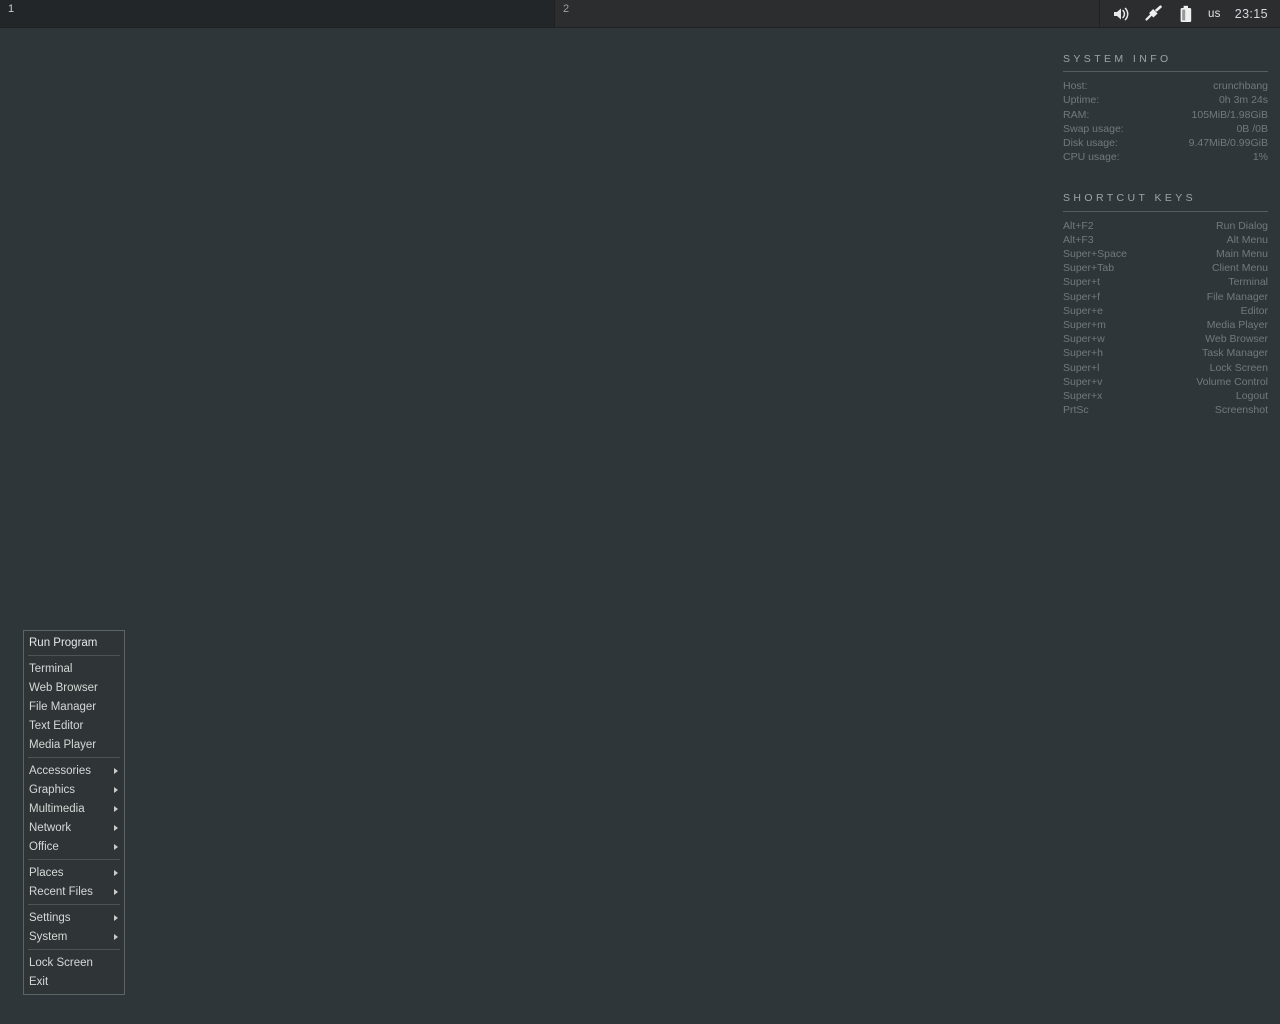  Describe the element at coordinates (1236, 339) in the screenshot. I see `shortcut-key-value: Web Browser` at that location.